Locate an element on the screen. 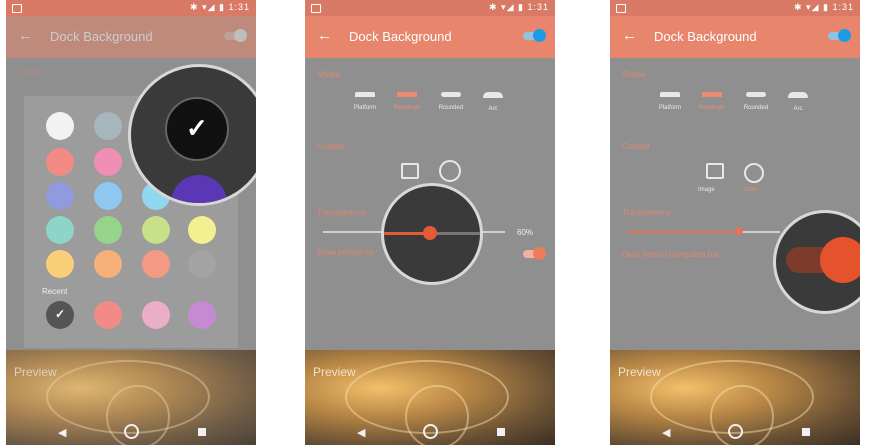 The image size is (870, 445). magnifier-lens is located at coordinates (432, 234).